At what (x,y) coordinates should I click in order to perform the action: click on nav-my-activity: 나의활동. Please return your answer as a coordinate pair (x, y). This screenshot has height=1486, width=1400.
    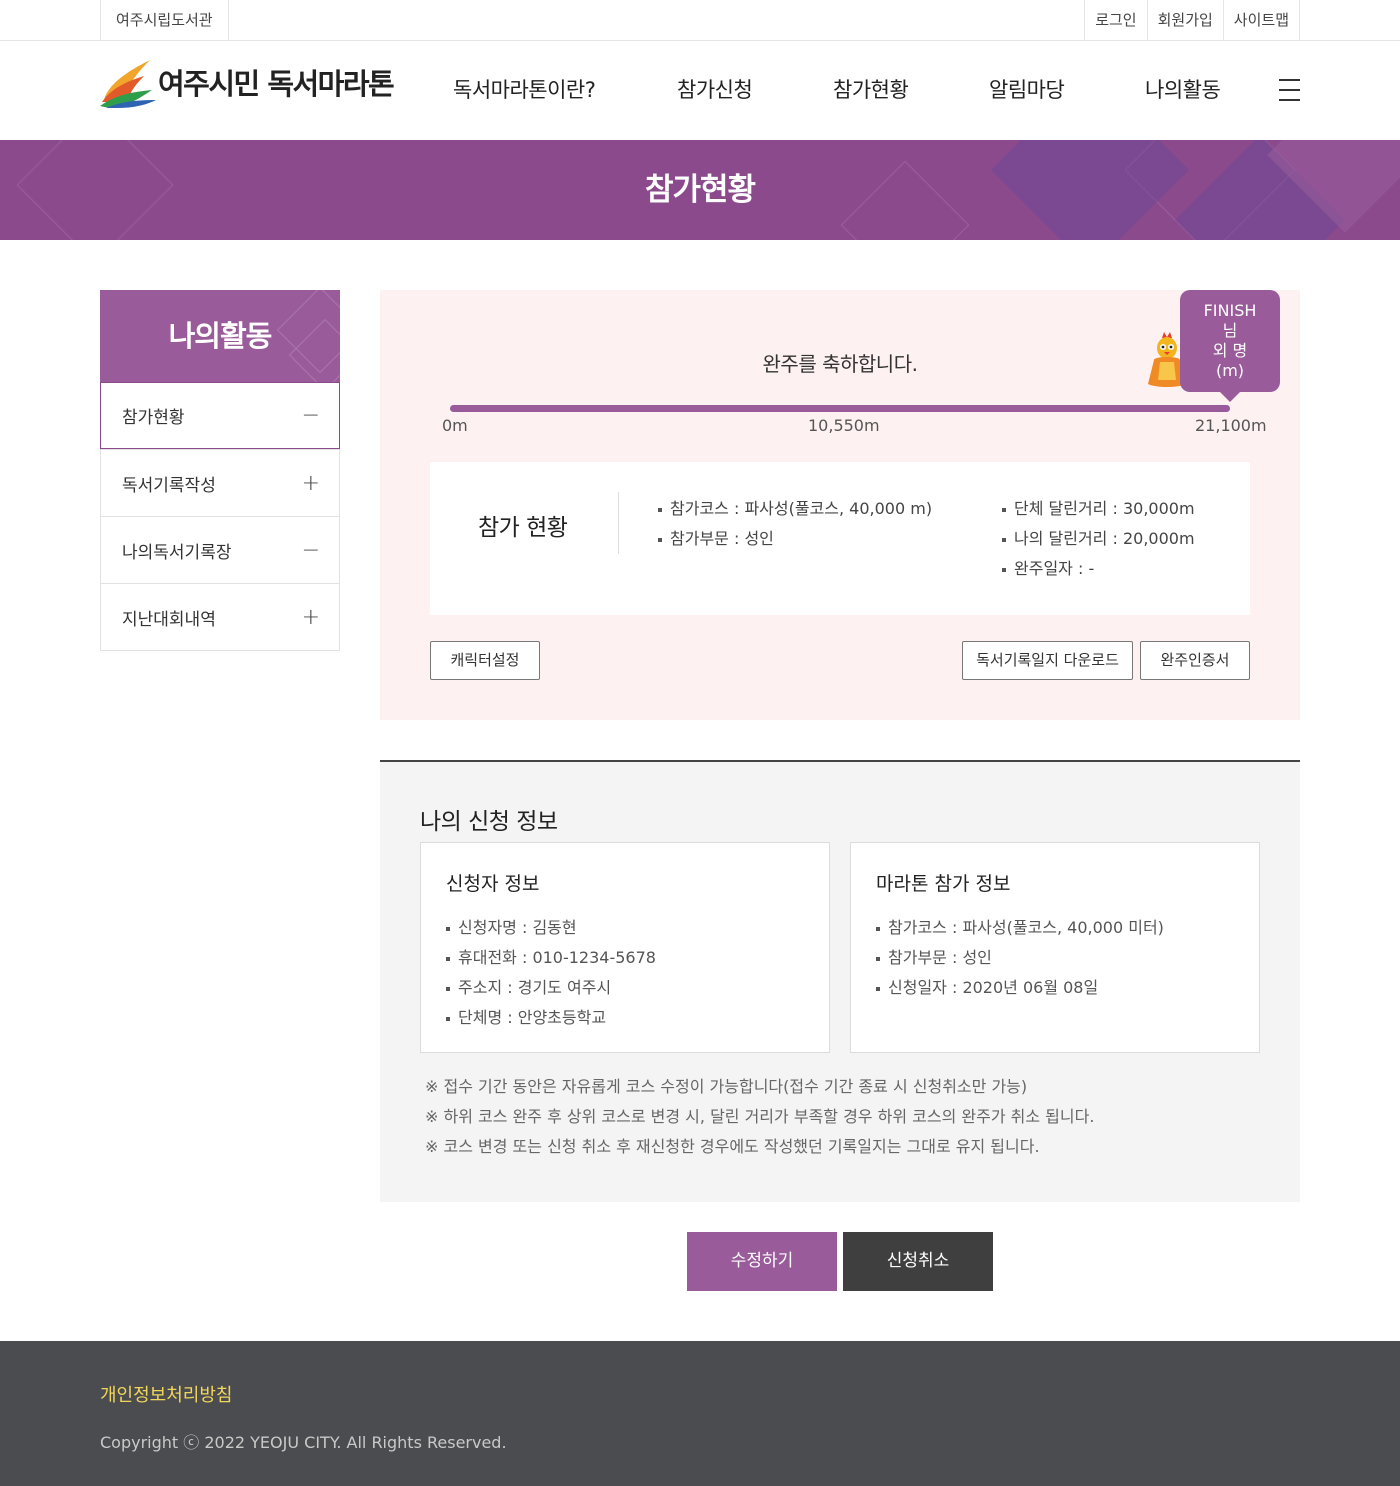
    Looking at the image, I should click on (1205, 90).